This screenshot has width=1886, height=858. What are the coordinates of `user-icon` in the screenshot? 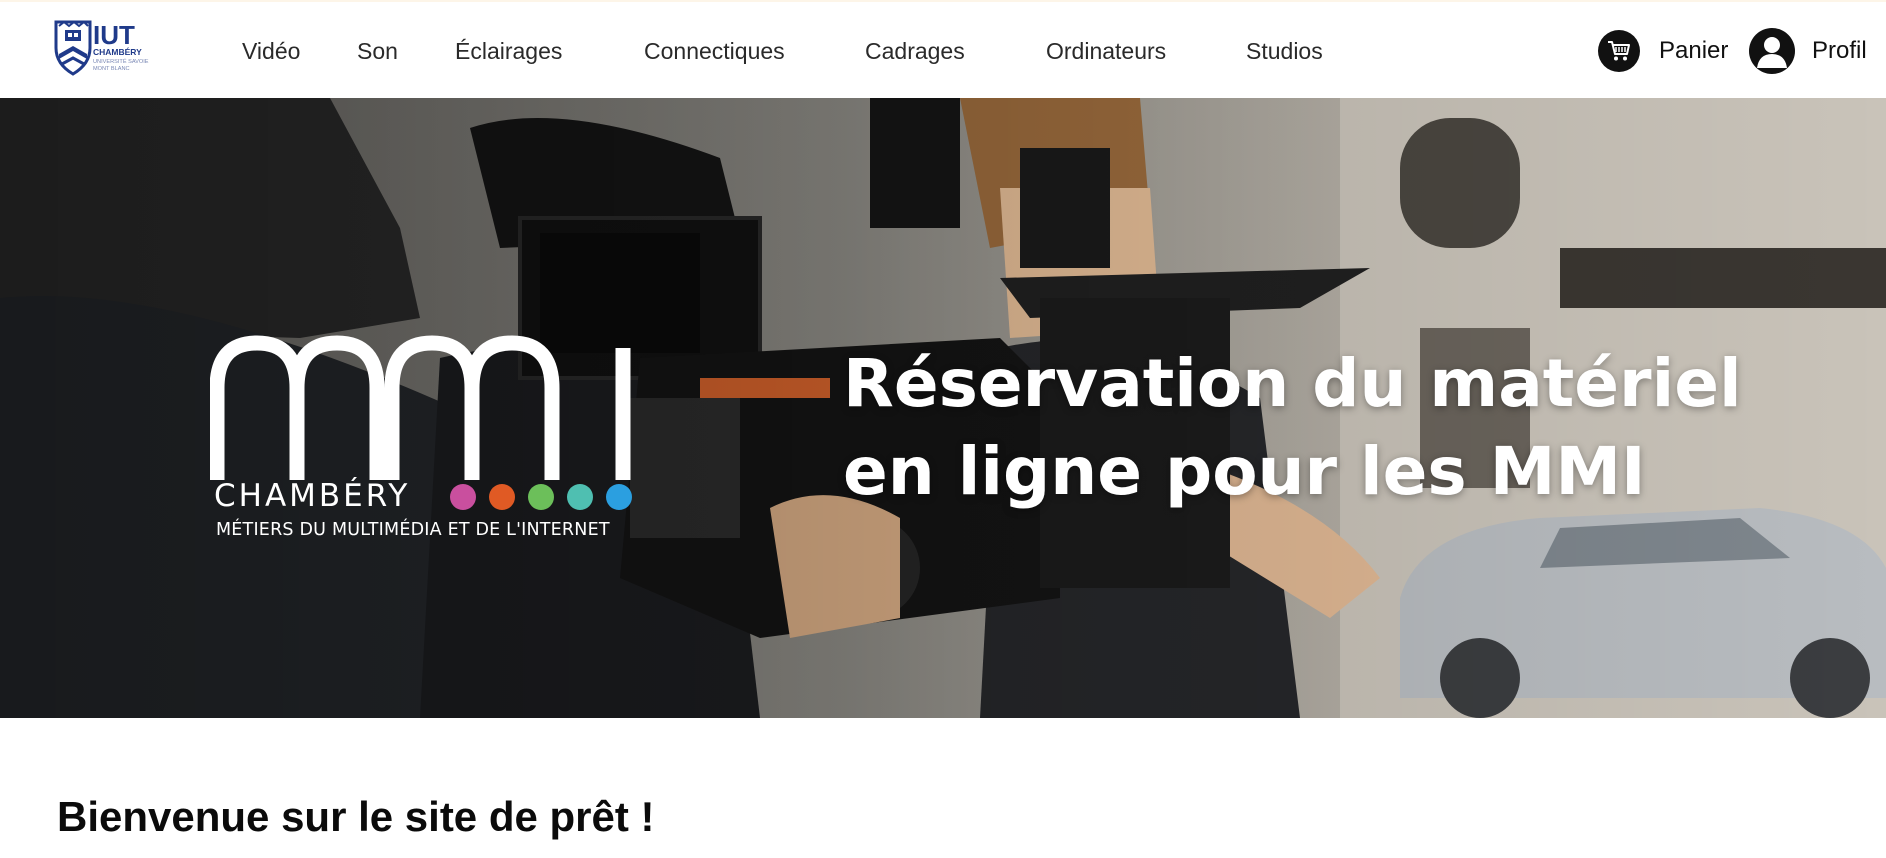 It's located at (1772, 51).